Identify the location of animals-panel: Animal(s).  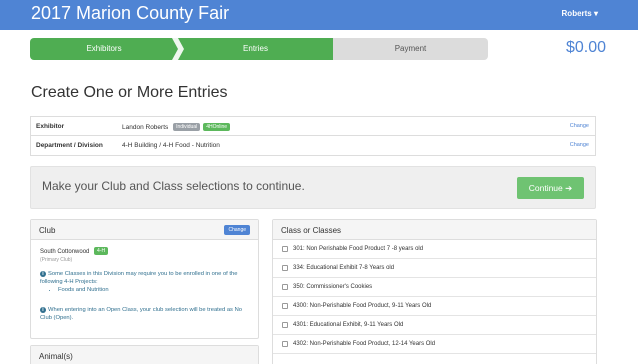
(144, 354).